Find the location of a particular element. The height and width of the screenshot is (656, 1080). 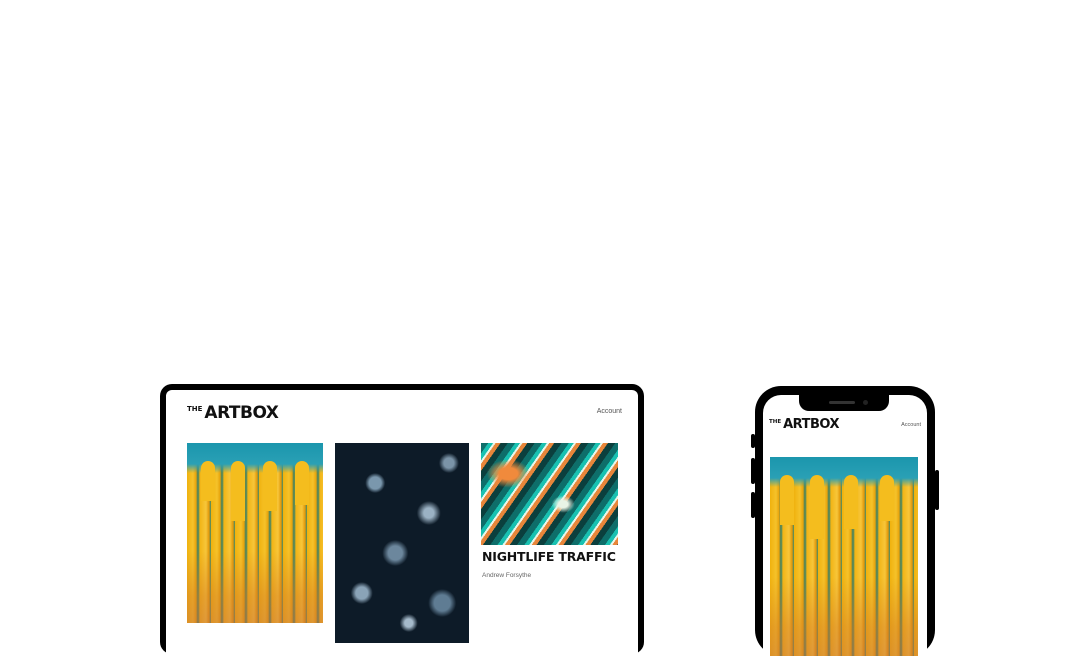

artwork-title: NIGHTLIFE TRAFFIC is located at coordinates (549, 556).